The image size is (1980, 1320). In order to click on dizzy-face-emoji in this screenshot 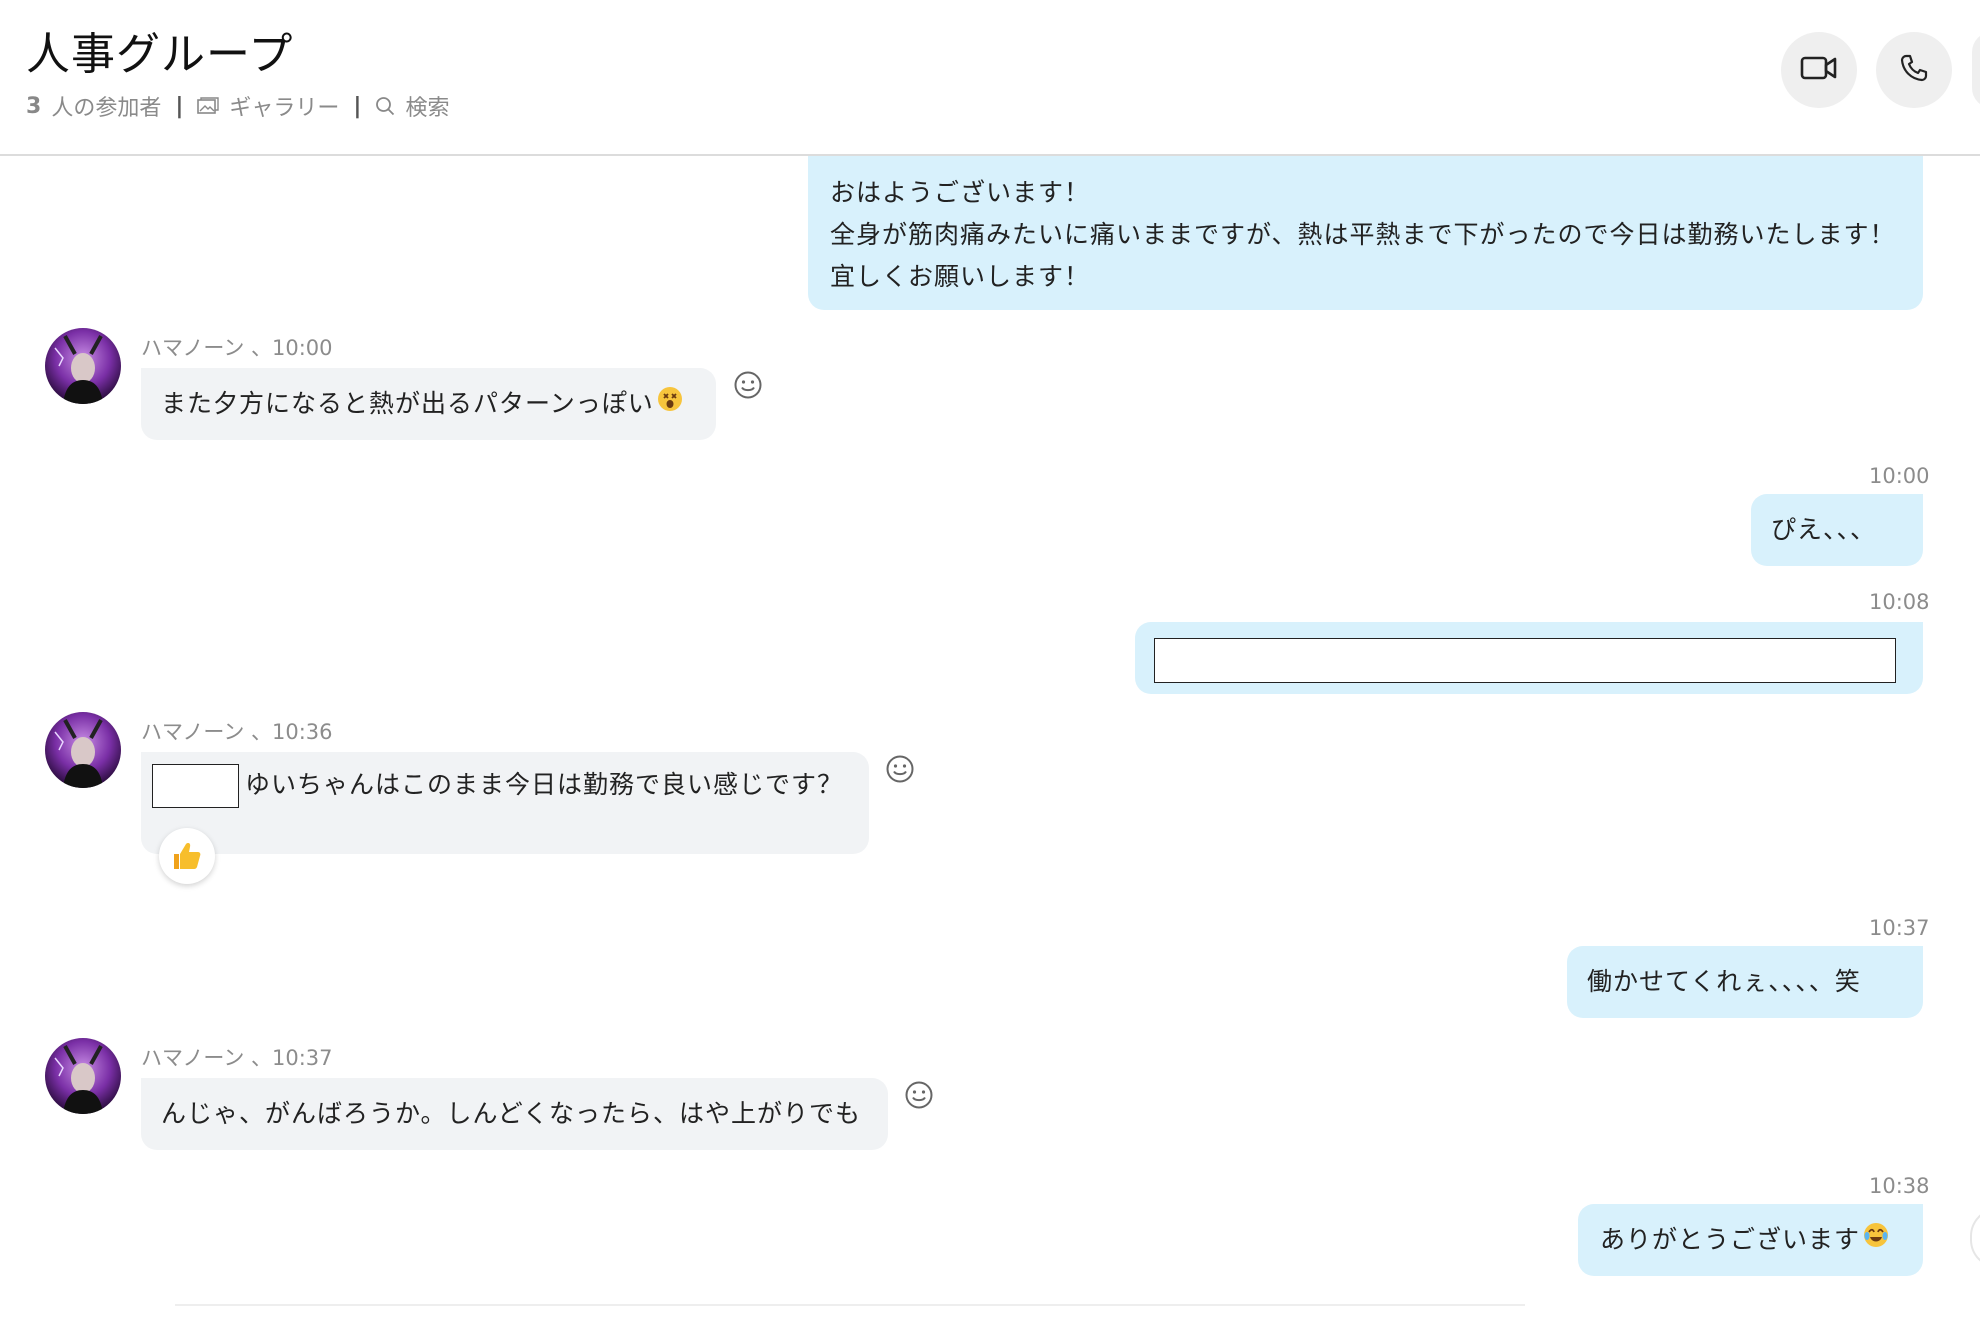, I will do `click(670, 405)`.